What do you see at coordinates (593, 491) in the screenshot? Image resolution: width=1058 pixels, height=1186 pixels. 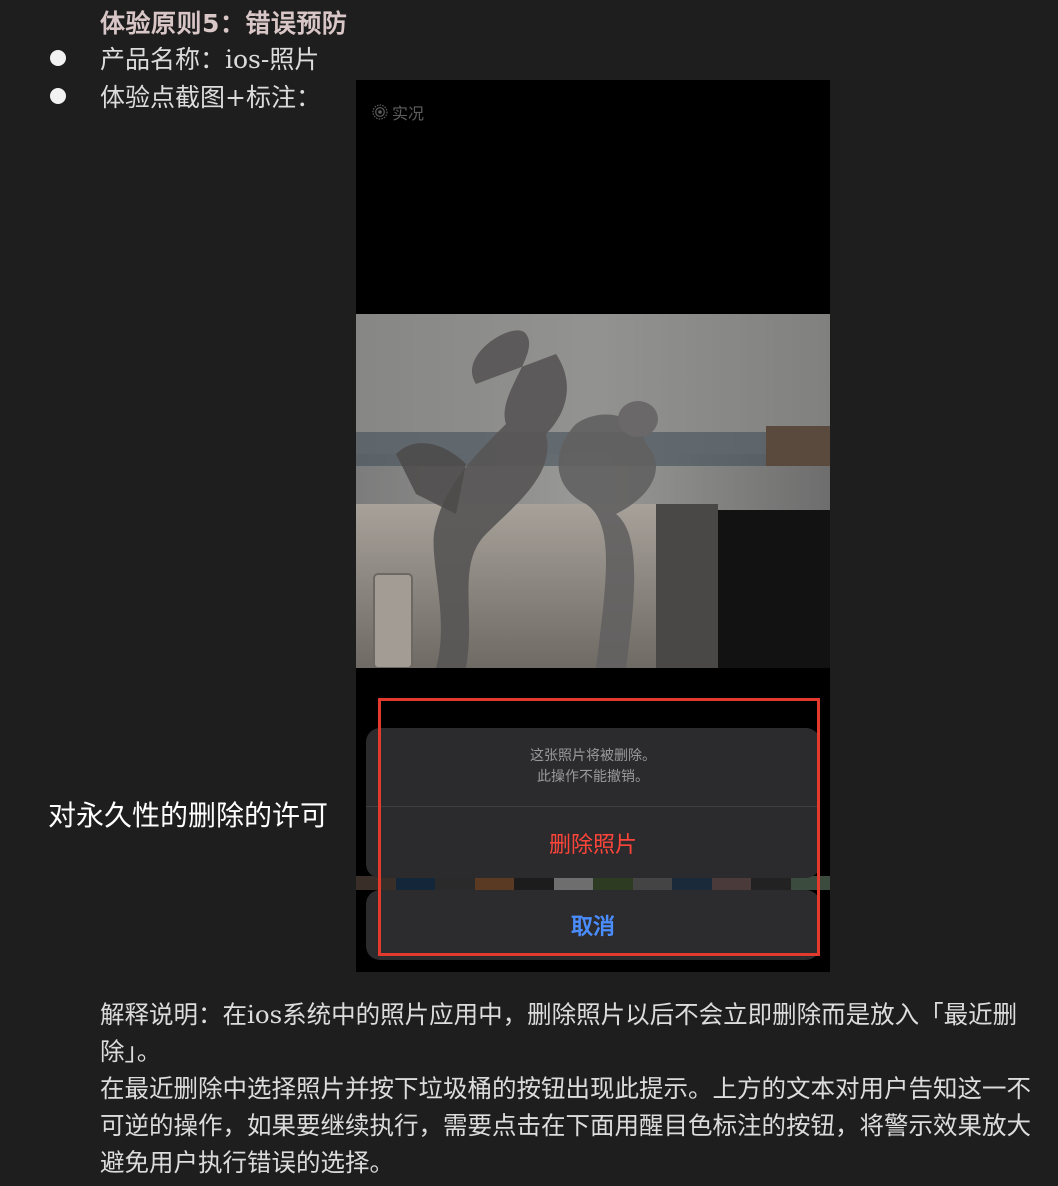 I see `photo-image` at bounding box center [593, 491].